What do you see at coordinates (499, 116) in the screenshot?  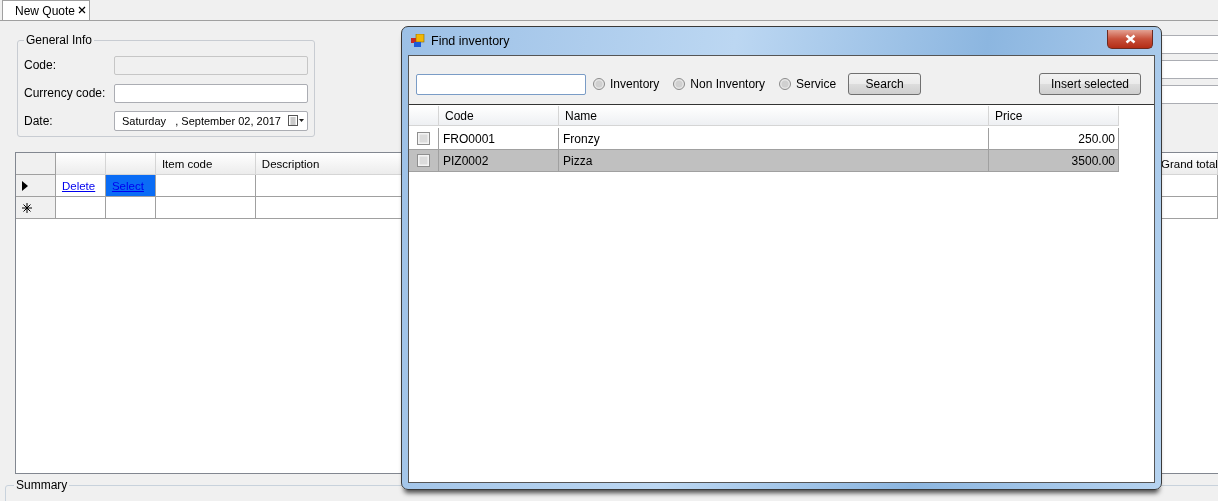 I see `column-header: Code` at bounding box center [499, 116].